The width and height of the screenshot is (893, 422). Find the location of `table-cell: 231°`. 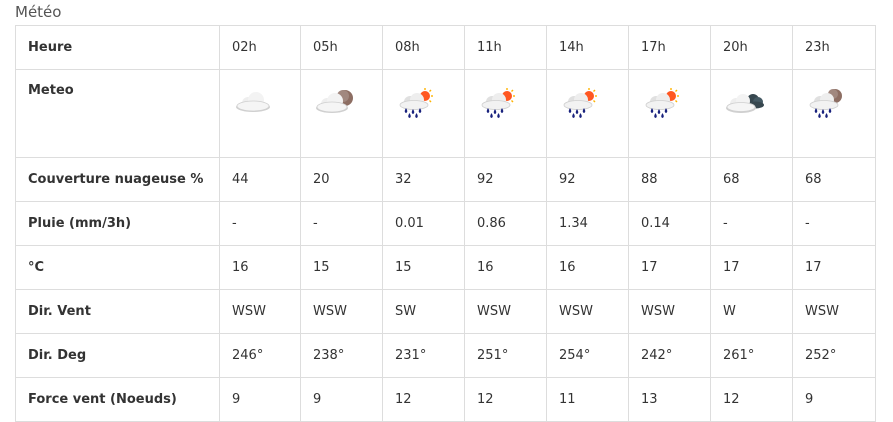

table-cell: 231° is located at coordinates (423, 355).